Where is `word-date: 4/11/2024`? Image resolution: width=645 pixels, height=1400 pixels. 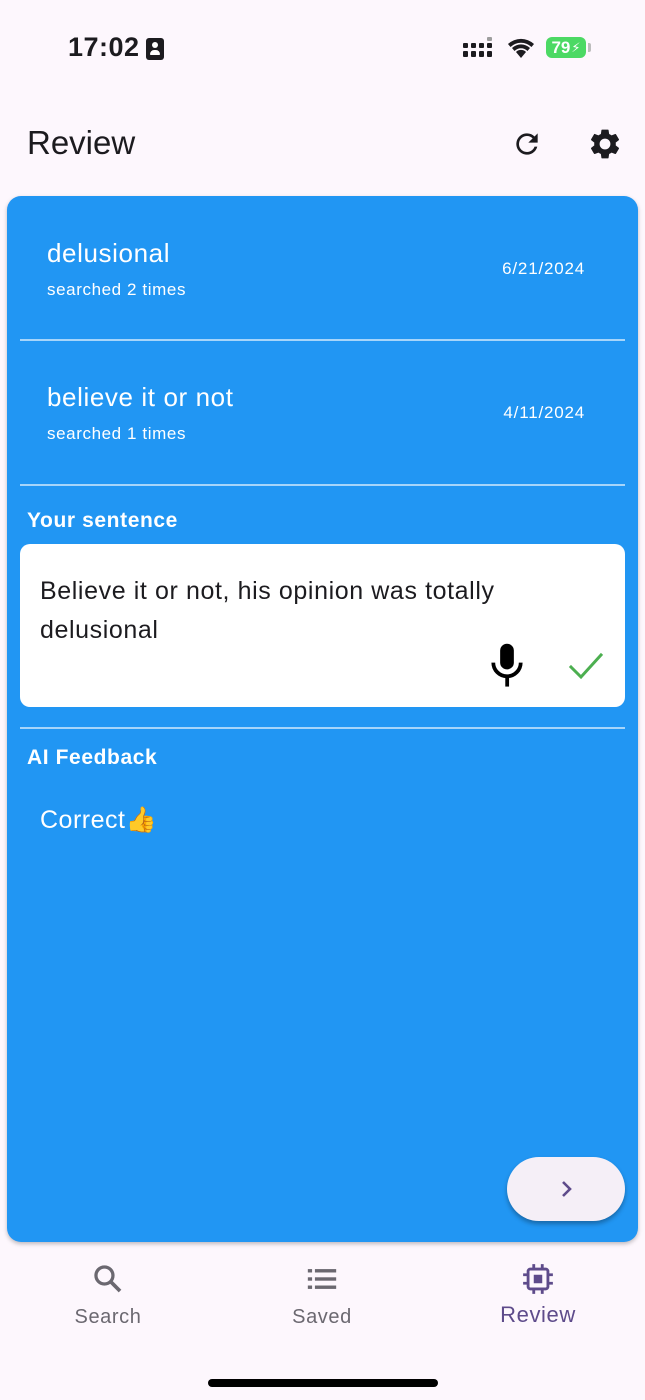 word-date: 4/11/2024 is located at coordinates (544, 412).